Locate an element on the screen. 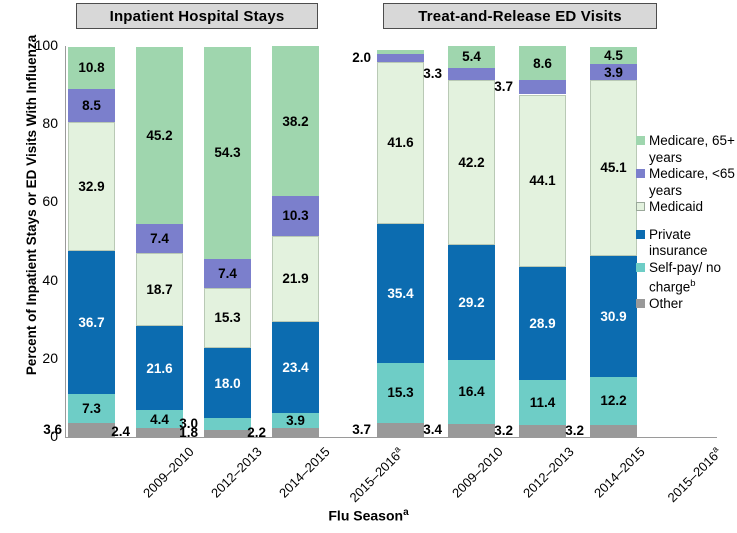 This screenshot has width=737, height=533. bar-segment: 8.5 is located at coordinates (91, 106).